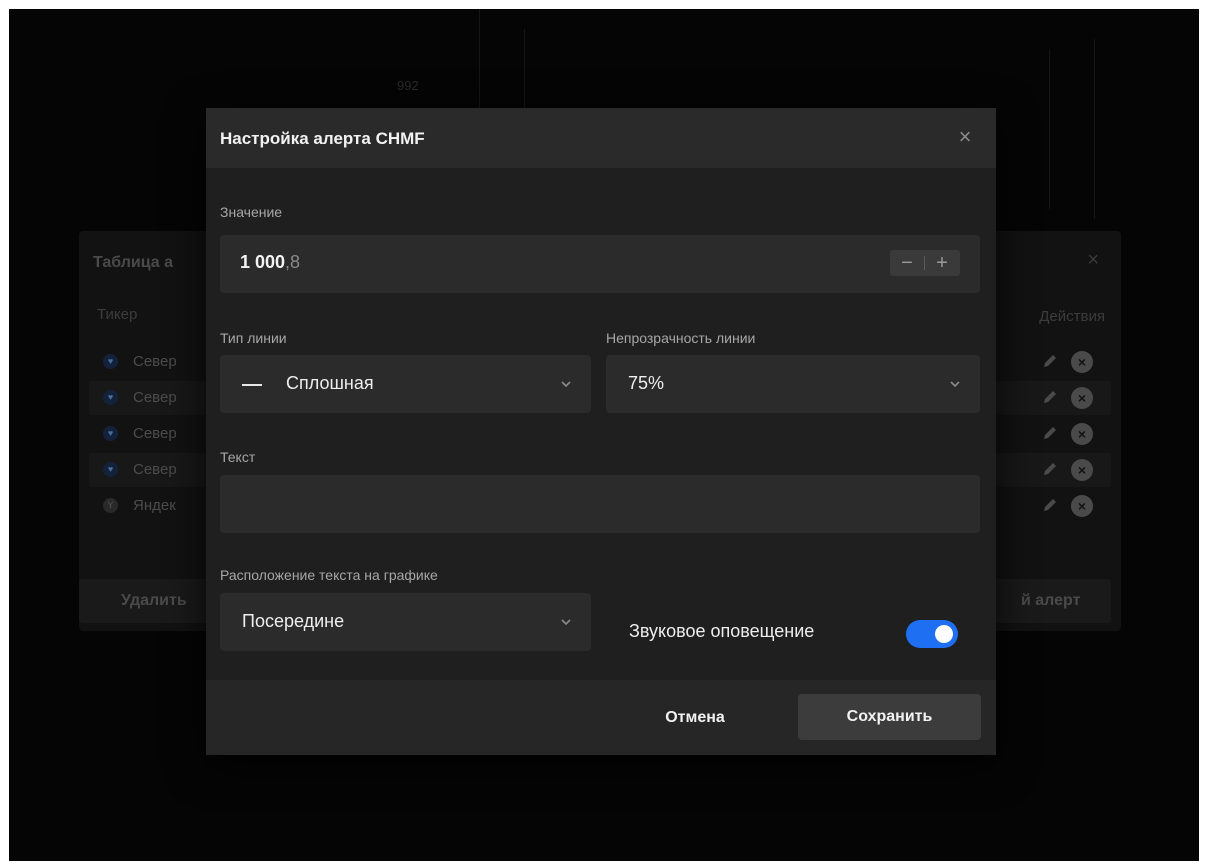  I want to click on value-fraction: ,8, so click(293, 262).